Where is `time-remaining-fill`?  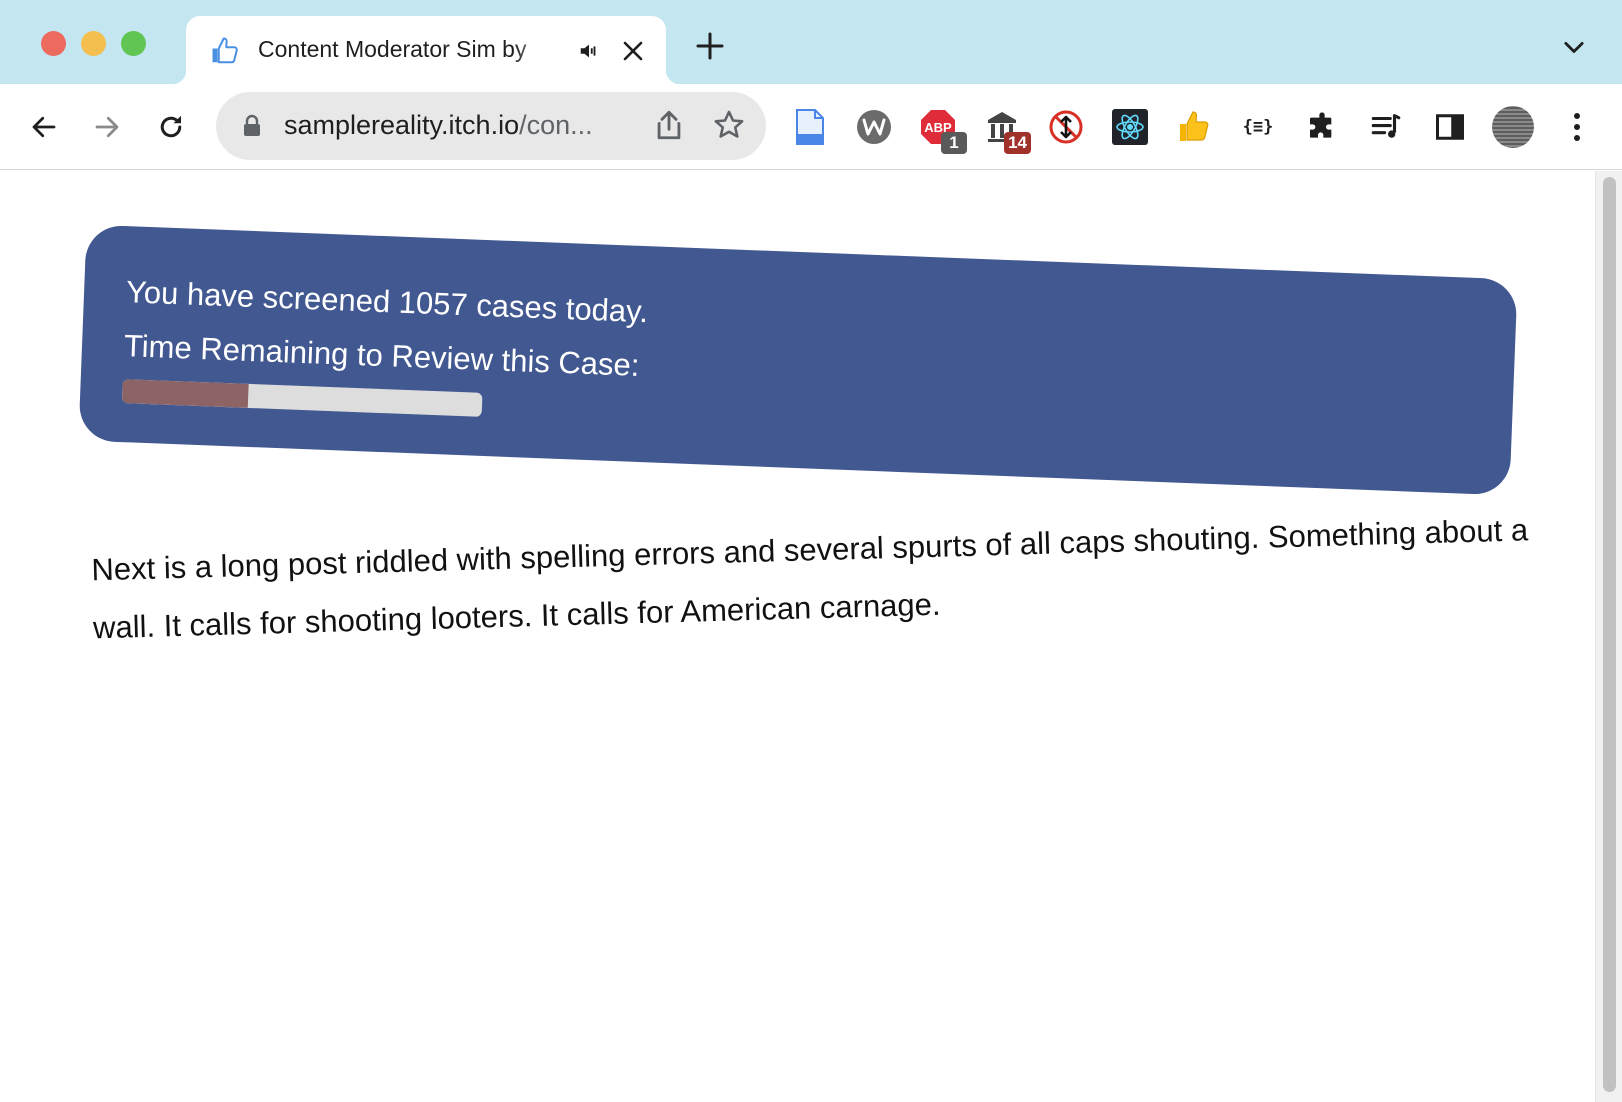 time-remaining-fill is located at coordinates (185, 393).